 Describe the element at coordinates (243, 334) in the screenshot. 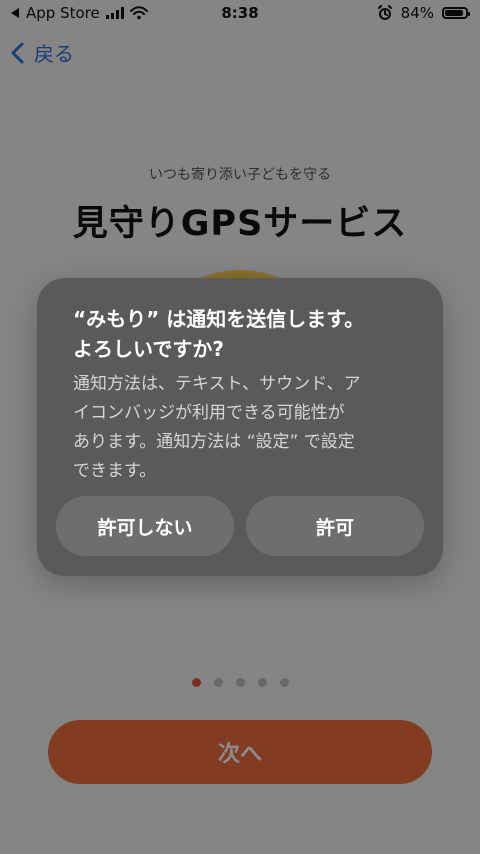

I see `alert-title: “みもり” は通知を送信します。 よろしいですか?` at that location.